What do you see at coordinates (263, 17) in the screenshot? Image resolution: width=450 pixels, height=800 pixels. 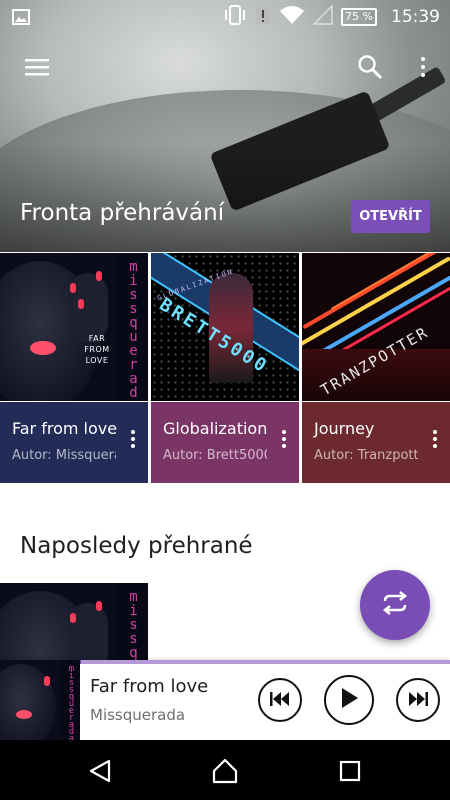 I see `sim-alert-icon` at bounding box center [263, 17].